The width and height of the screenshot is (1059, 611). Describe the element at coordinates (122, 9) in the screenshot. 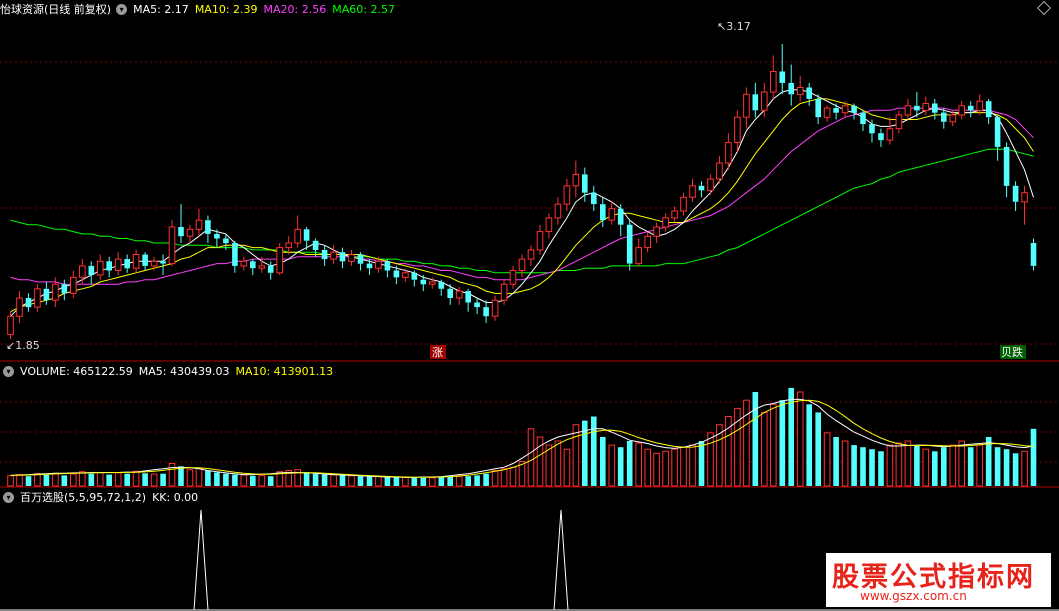

I see `settings-icon: ▾` at that location.